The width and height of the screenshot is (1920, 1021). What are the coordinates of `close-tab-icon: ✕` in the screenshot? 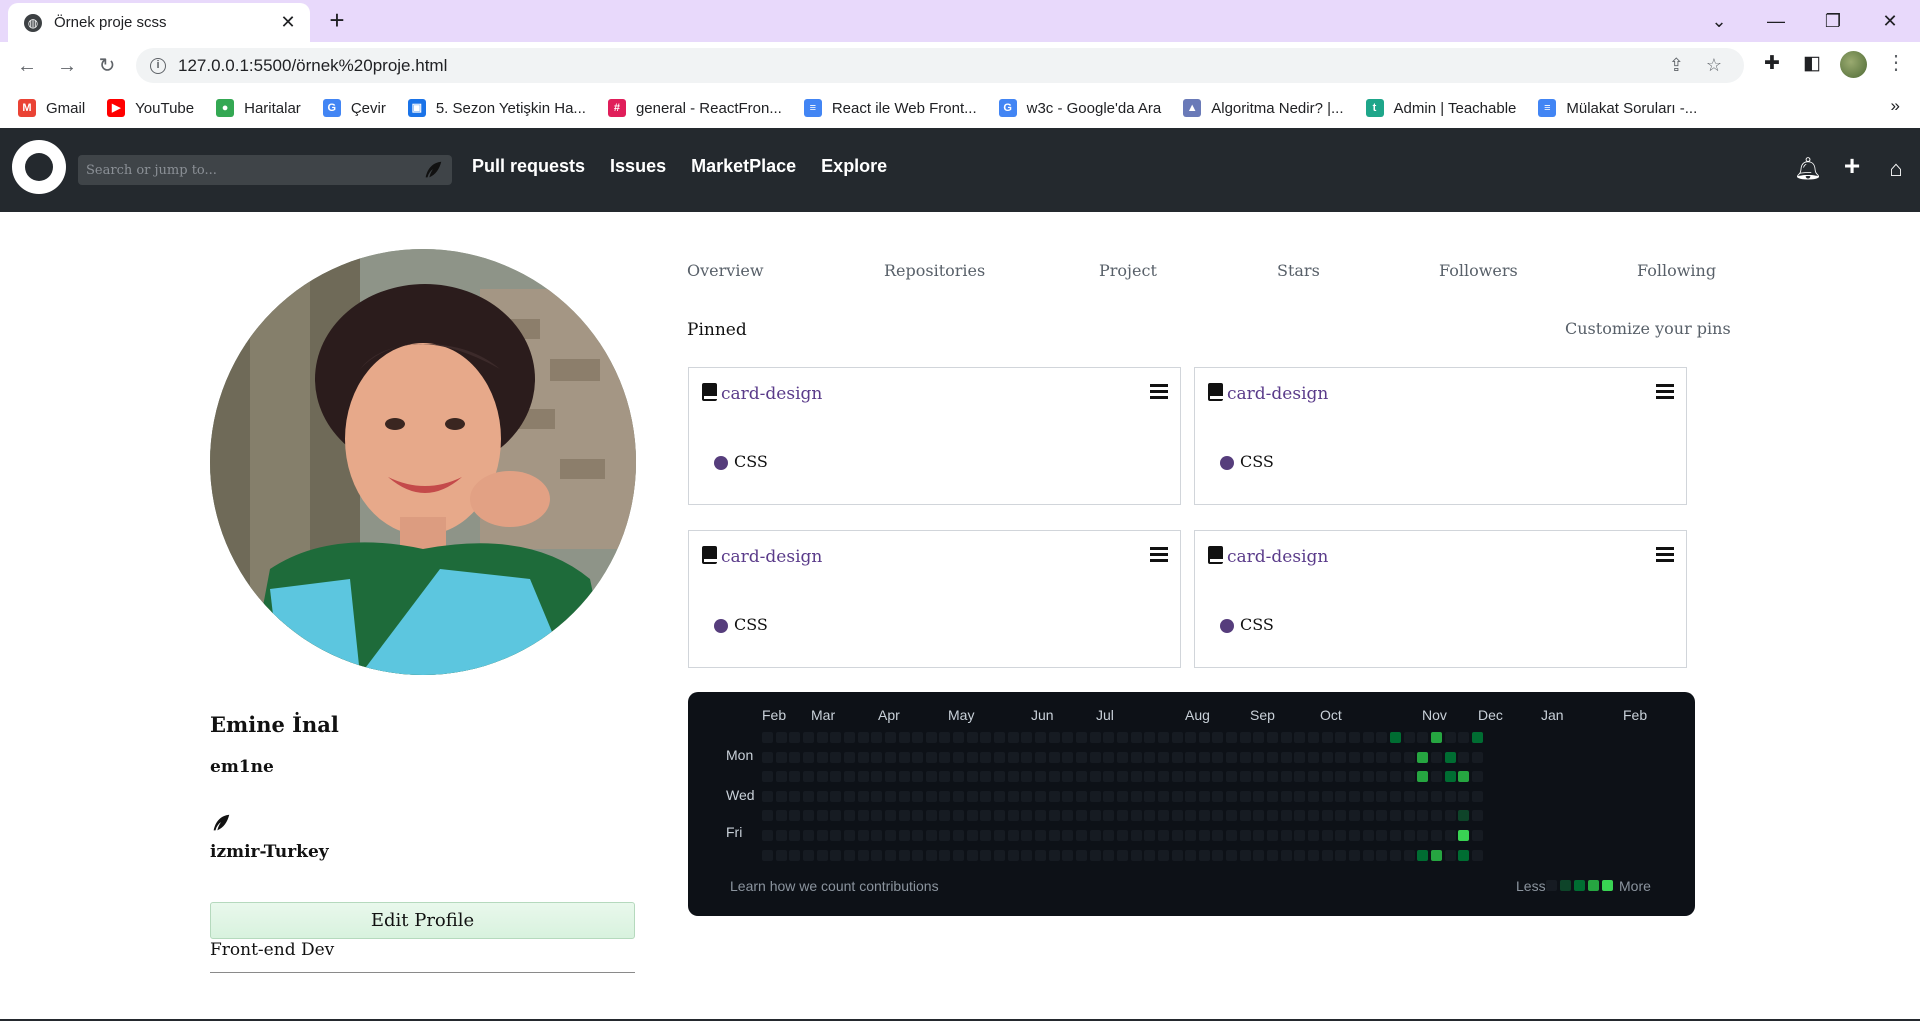 It's located at (288, 22).